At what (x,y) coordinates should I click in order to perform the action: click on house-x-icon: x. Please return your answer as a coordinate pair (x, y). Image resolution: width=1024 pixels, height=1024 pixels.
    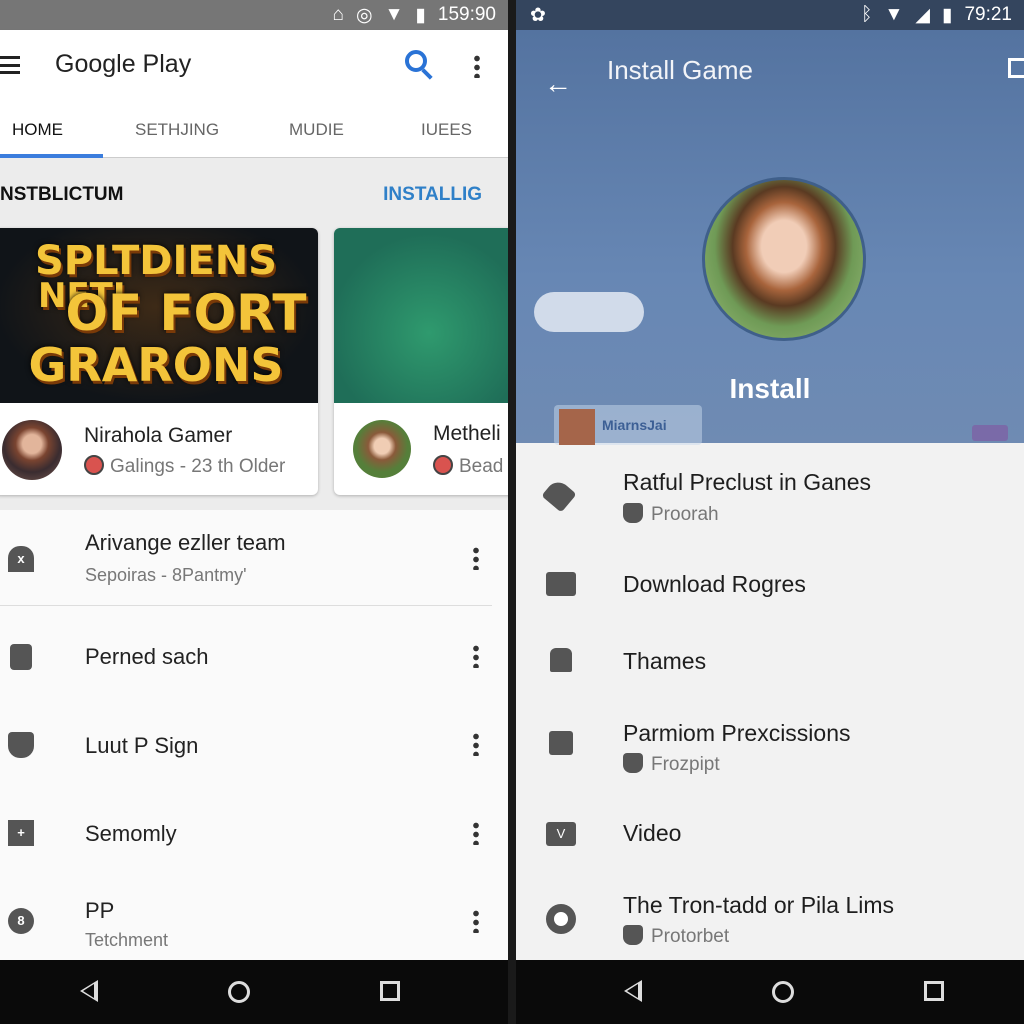
    Looking at the image, I should click on (21, 559).